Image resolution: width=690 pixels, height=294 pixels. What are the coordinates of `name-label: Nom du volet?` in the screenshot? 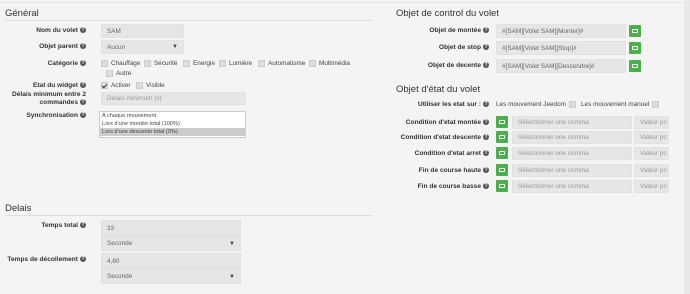 It's located at (61, 30).